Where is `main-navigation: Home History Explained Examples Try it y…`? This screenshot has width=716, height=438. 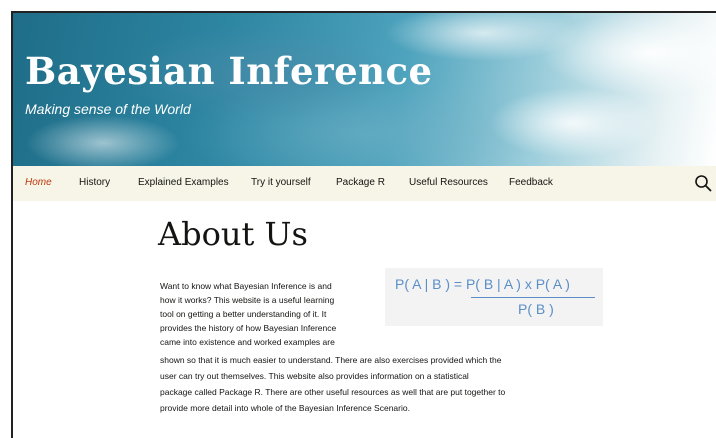 main-navigation: Home History Explained Examples Try it y… is located at coordinates (364, 183).